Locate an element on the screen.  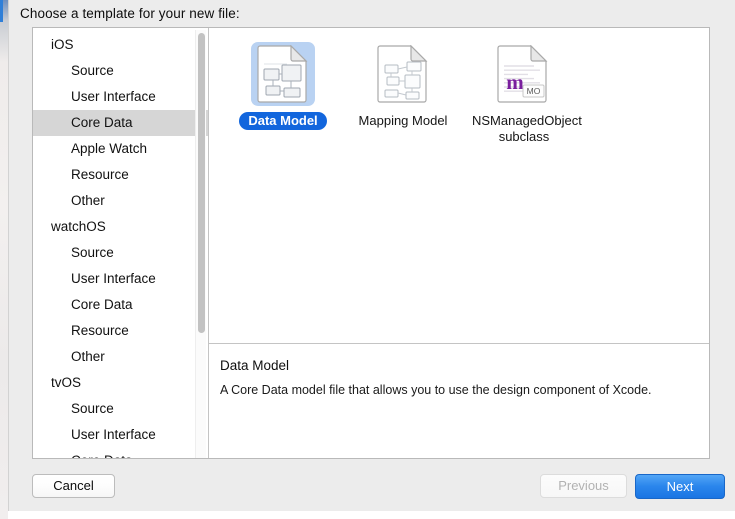
template-label: NSManagedObject subclass is located at coordinates (527, 128).